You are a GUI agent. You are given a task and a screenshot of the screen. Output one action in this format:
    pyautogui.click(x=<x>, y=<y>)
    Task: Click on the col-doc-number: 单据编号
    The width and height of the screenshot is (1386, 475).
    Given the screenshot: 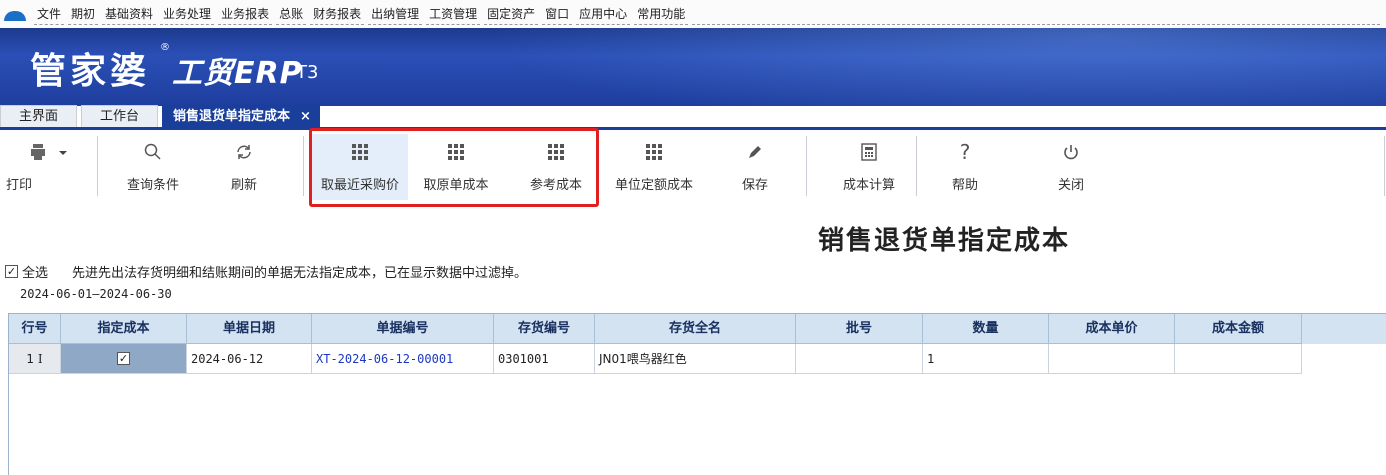 What is the action you would take?
    pyautogui.click(x=403, y=329)
    